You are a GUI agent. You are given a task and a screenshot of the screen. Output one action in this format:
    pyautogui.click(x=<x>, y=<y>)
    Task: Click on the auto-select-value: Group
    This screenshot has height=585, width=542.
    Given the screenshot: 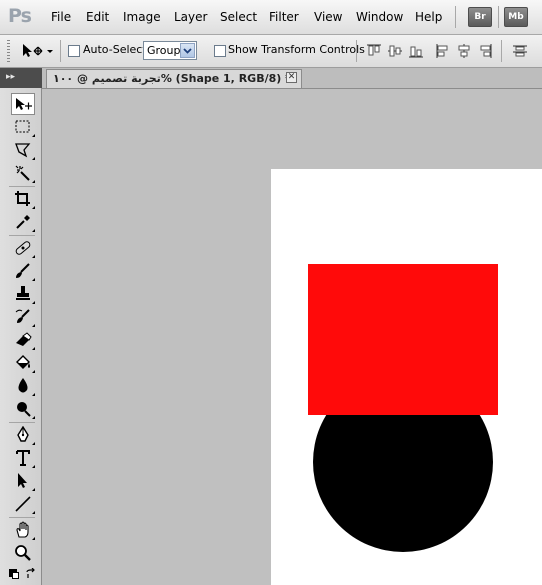 What is the action you would take?
    pyautogui.click(x=164, y=50)
    